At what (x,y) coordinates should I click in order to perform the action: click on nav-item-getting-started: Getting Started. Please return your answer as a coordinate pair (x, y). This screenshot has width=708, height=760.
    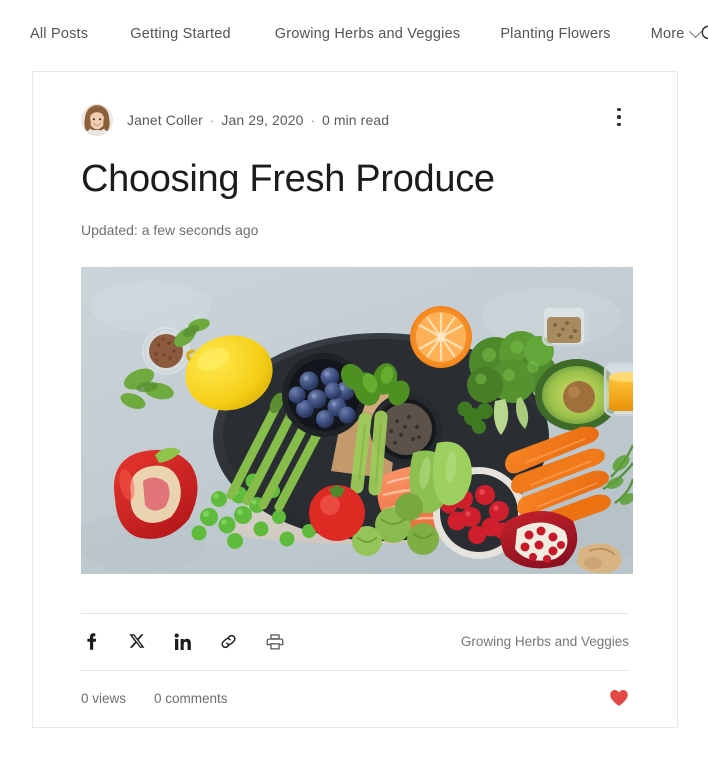
    Looking at the image, I should click on (180, 34).